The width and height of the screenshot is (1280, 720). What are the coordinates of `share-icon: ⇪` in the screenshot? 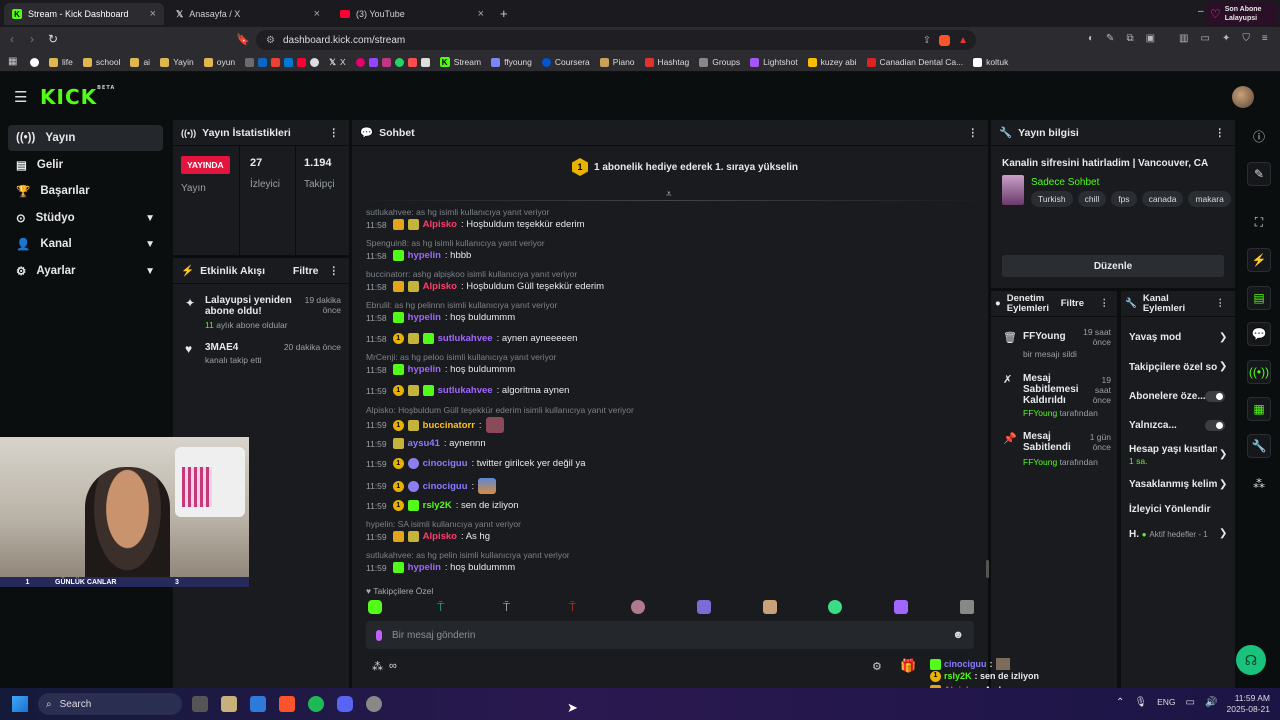 It's located at (927, 40).